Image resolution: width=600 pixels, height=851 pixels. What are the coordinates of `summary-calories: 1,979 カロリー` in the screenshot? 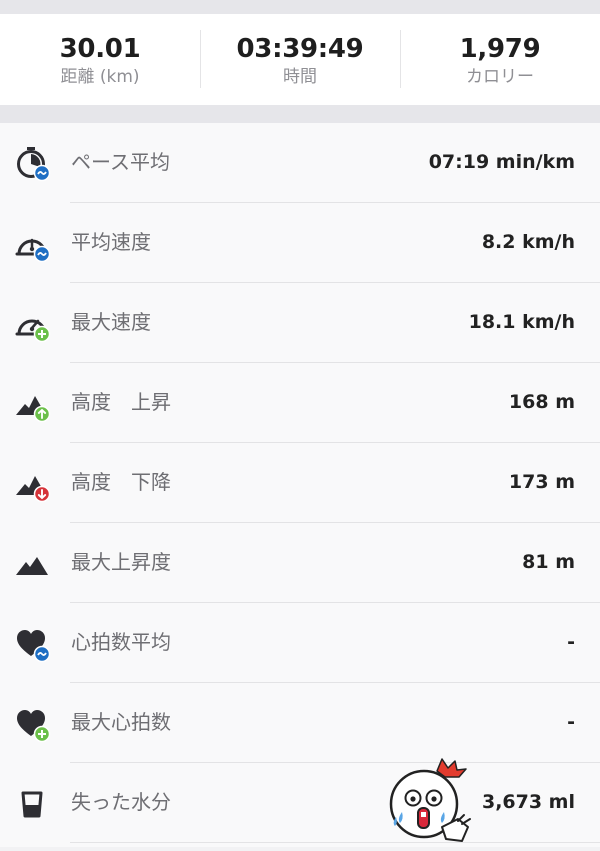 It's located at (500, 59).